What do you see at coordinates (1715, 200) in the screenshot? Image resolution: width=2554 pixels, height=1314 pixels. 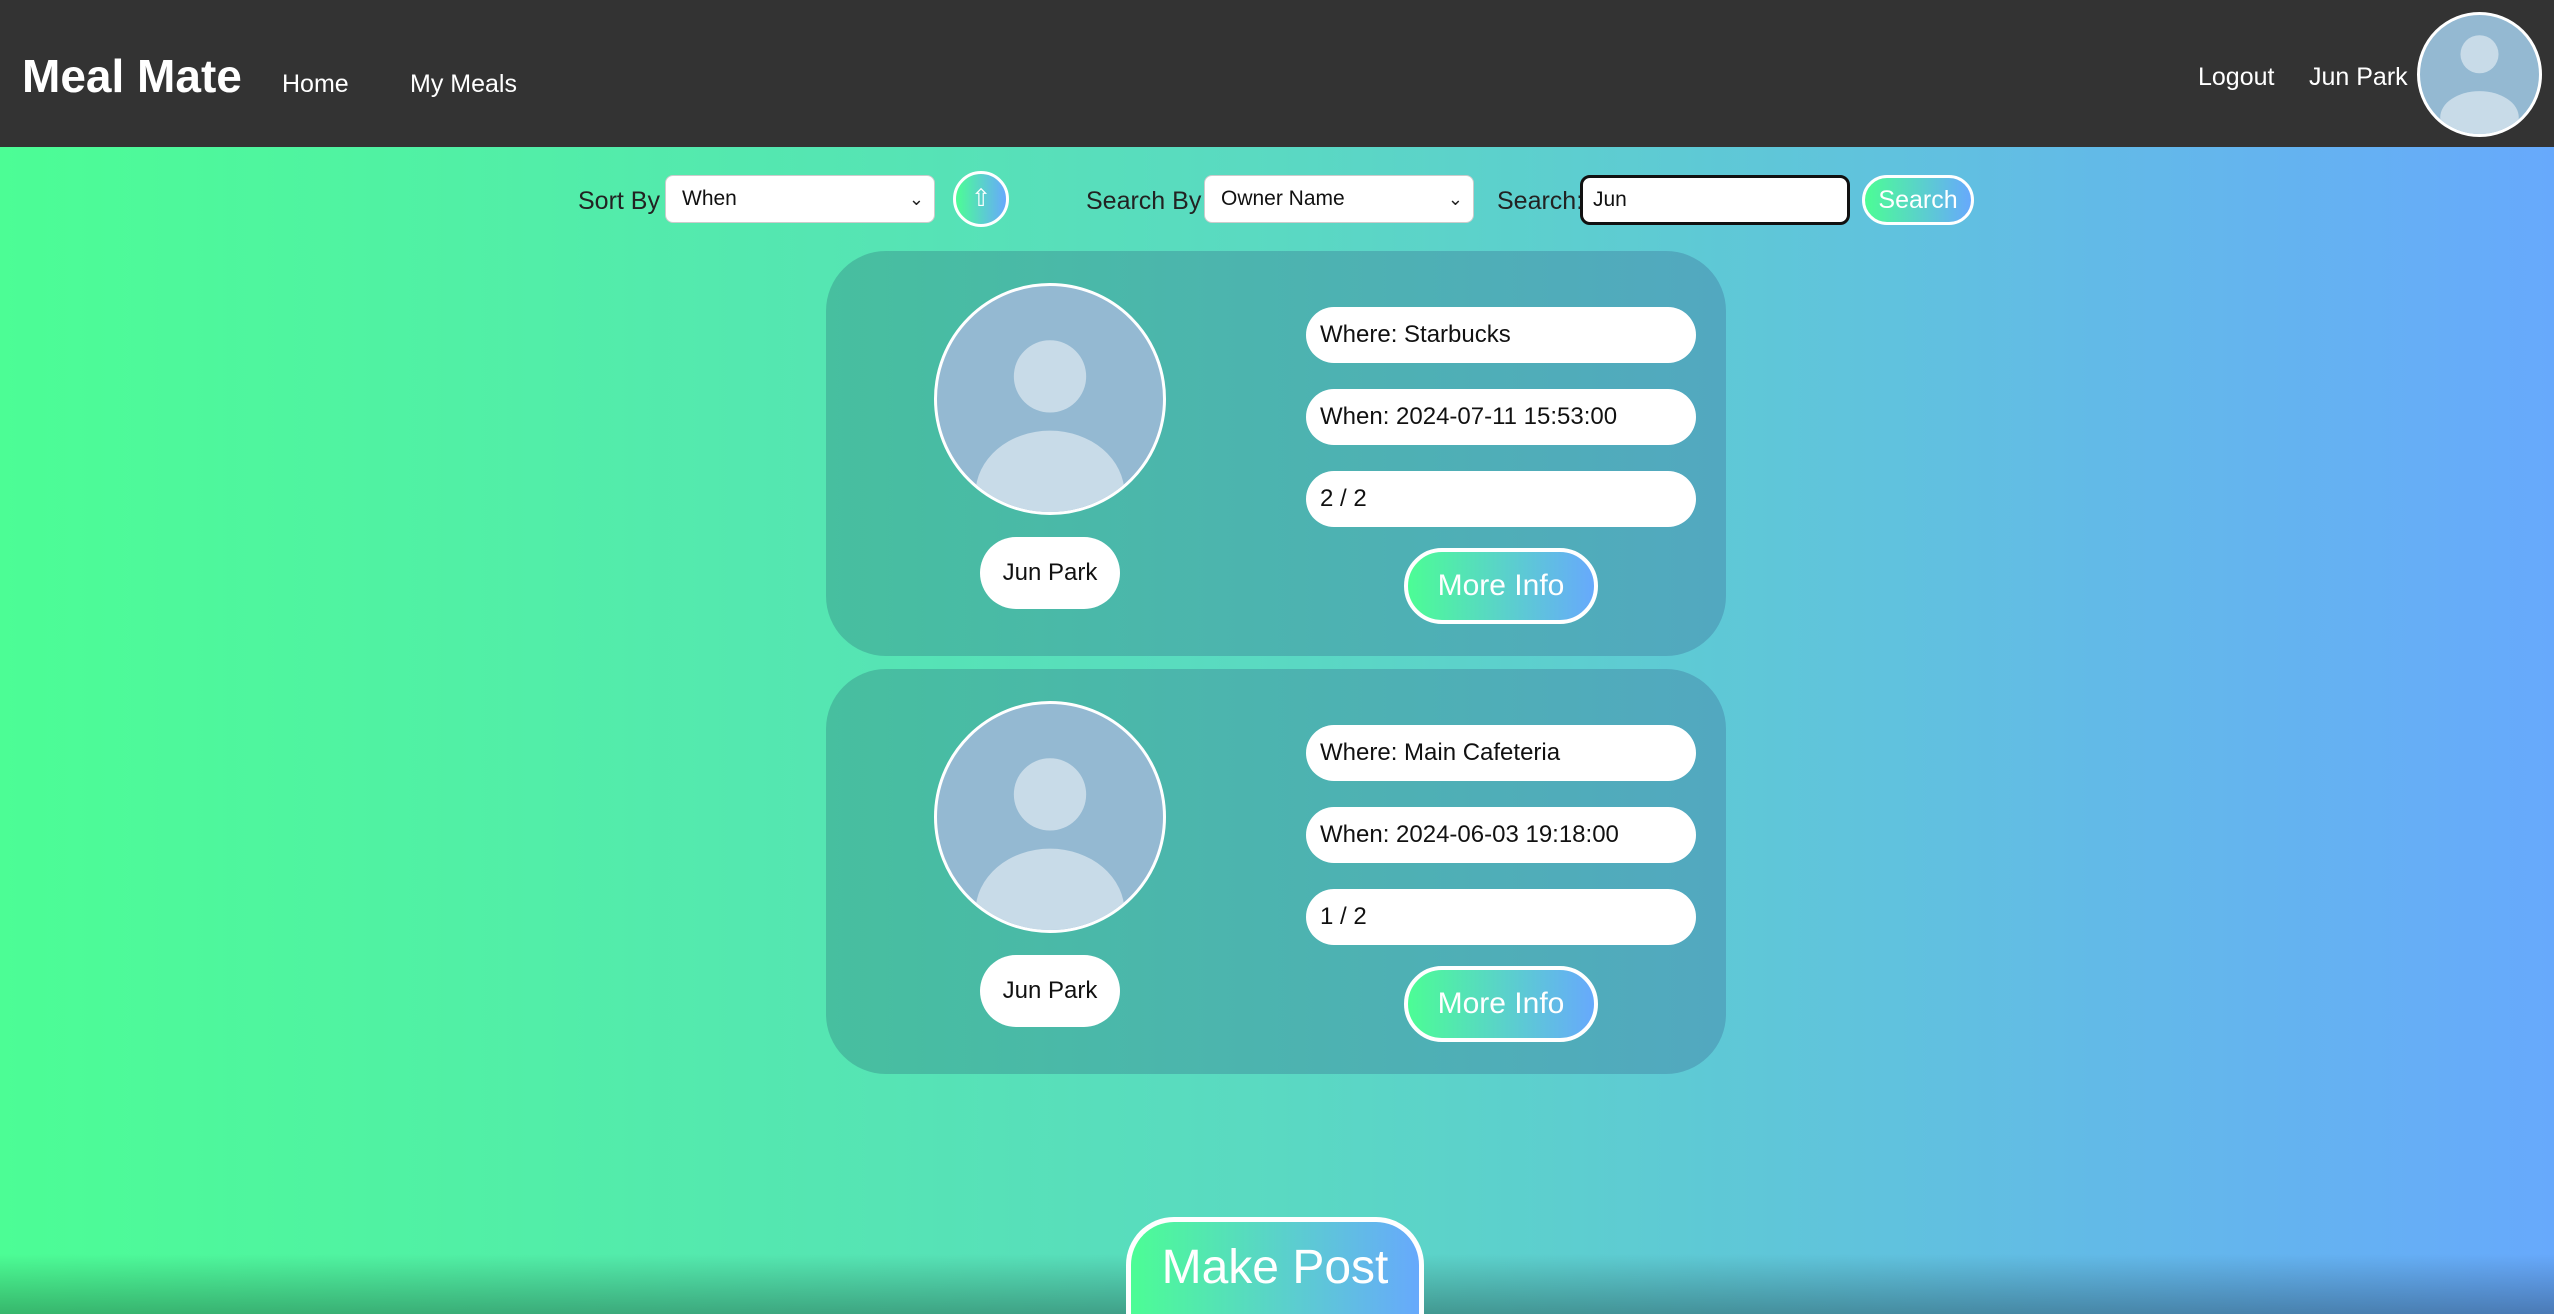 I see `search-input` at bounding box center [1715, 200].